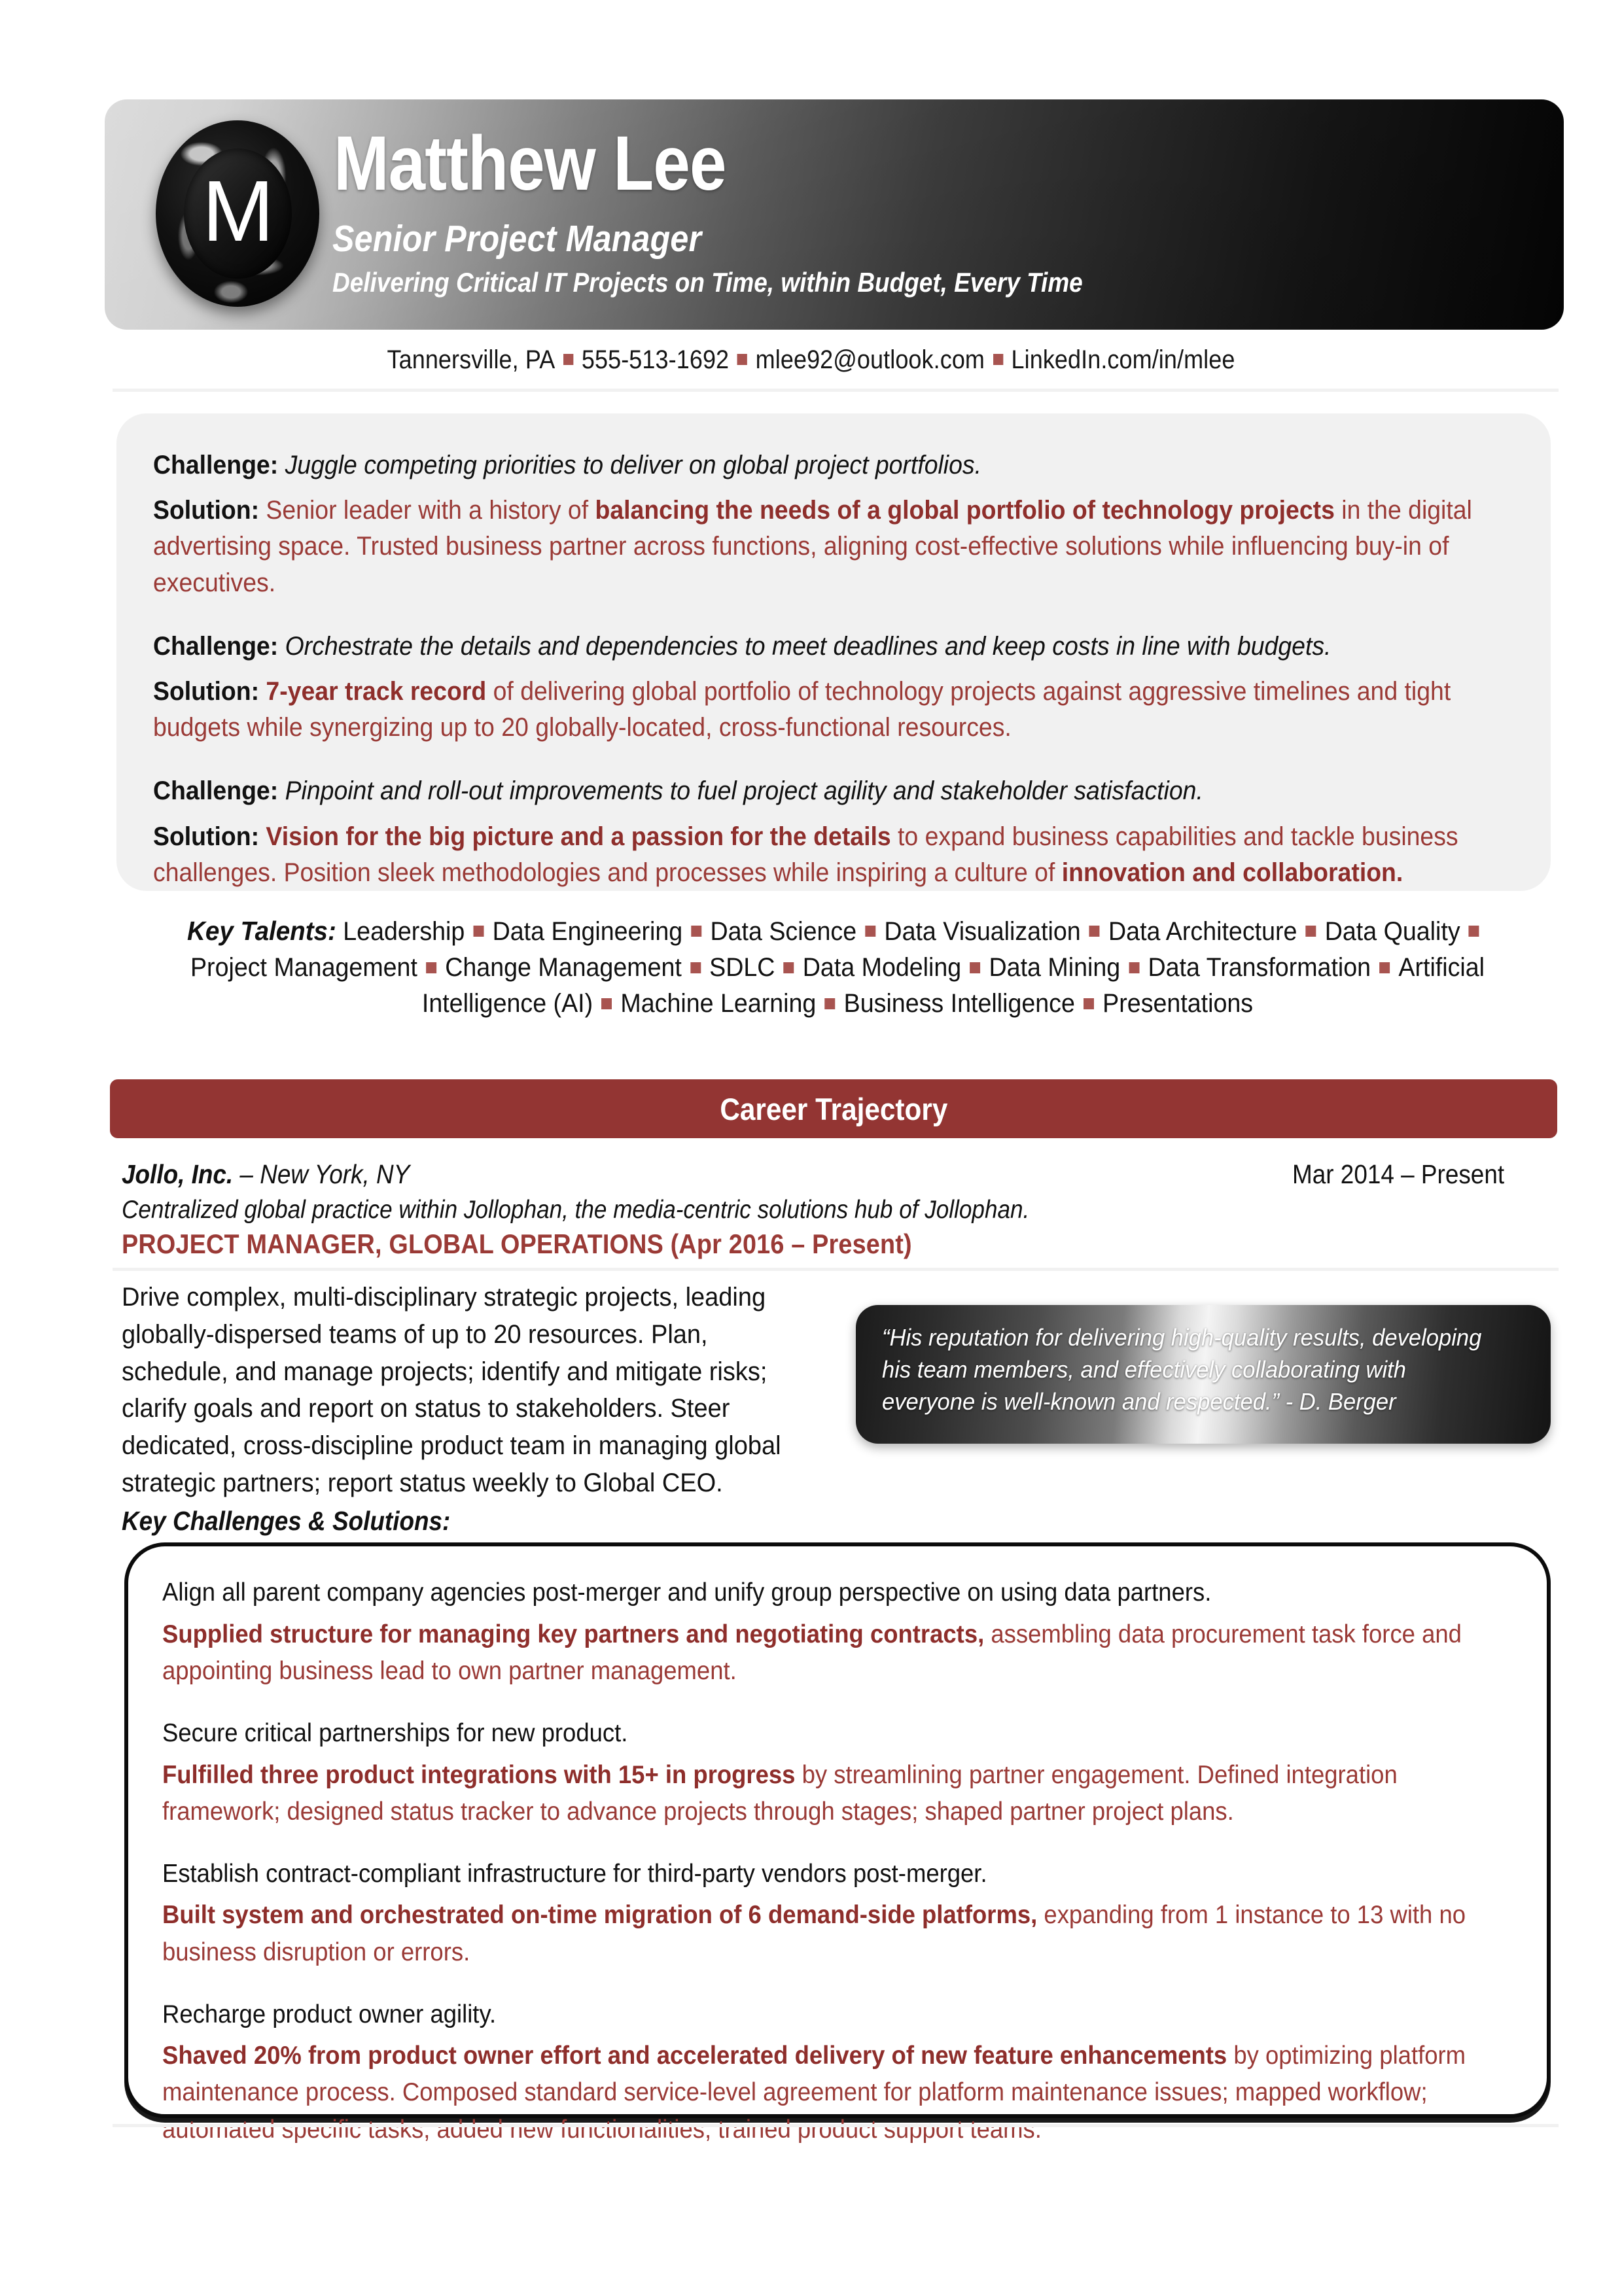  What do you see at coordinates (959, 1003) in the screenshot?
I see `key-talent-item: Business Intelligence` at bounding box center [959, 1003].